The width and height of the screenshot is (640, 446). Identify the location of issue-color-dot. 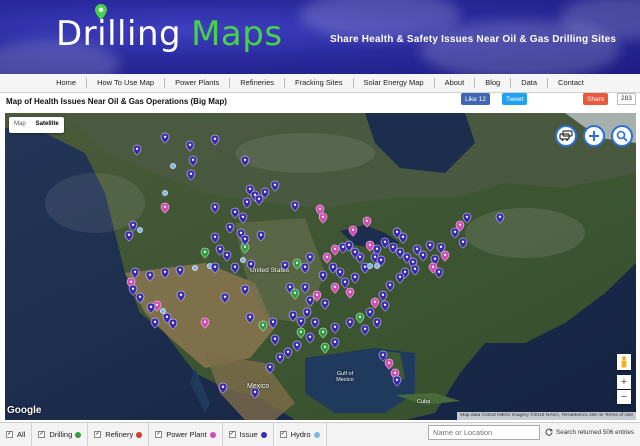
(263, 434).